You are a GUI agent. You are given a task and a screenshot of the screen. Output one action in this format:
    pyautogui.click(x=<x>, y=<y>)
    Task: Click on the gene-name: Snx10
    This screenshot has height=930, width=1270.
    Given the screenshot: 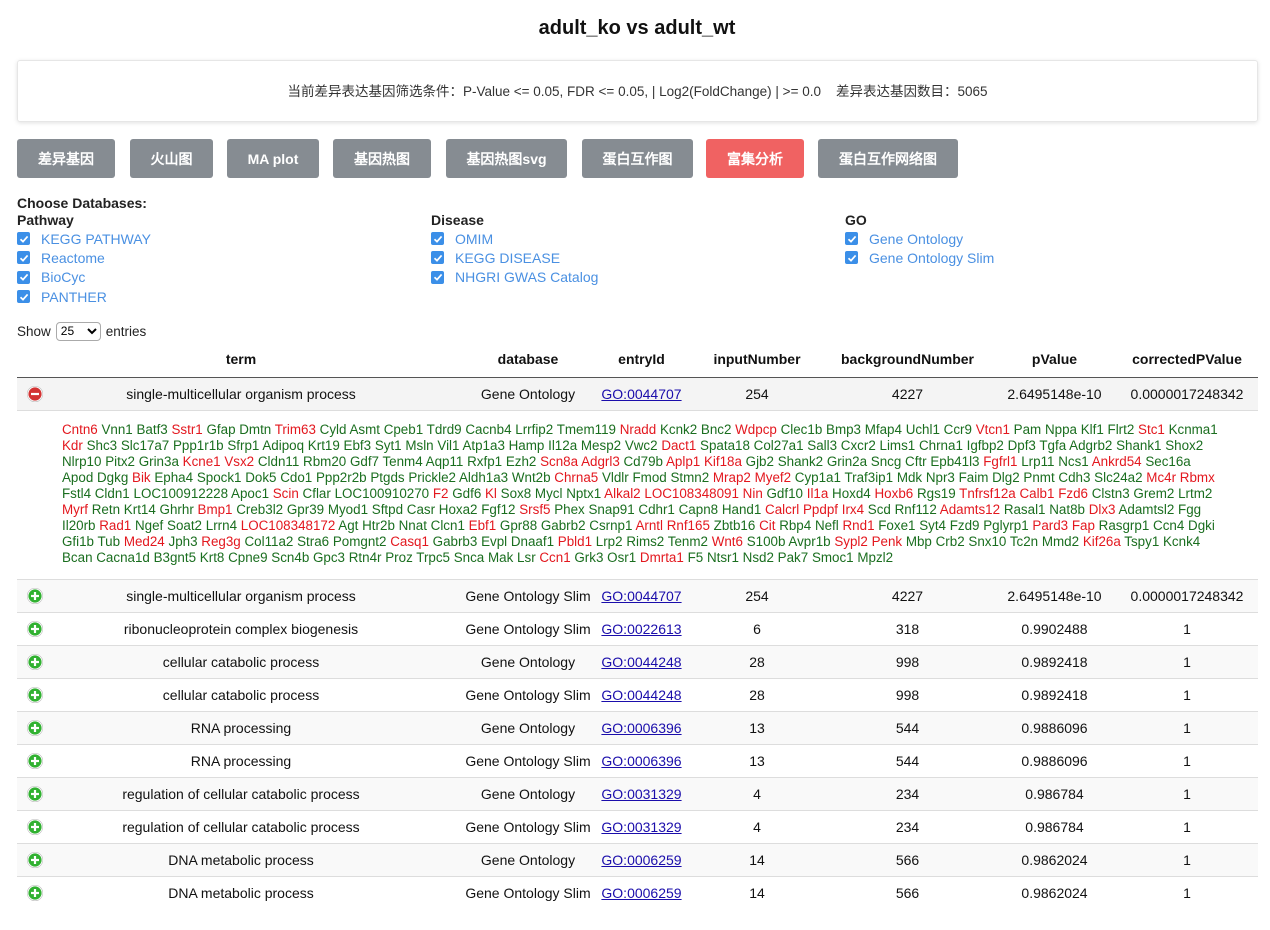 What is the action you would take?
    pyautogui.click(x=987, y=541)
    